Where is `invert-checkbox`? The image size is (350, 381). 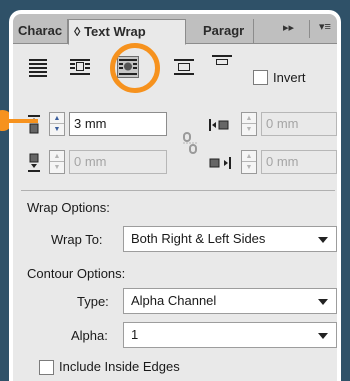 invert-checkbox is located at coordinates (260, 77).